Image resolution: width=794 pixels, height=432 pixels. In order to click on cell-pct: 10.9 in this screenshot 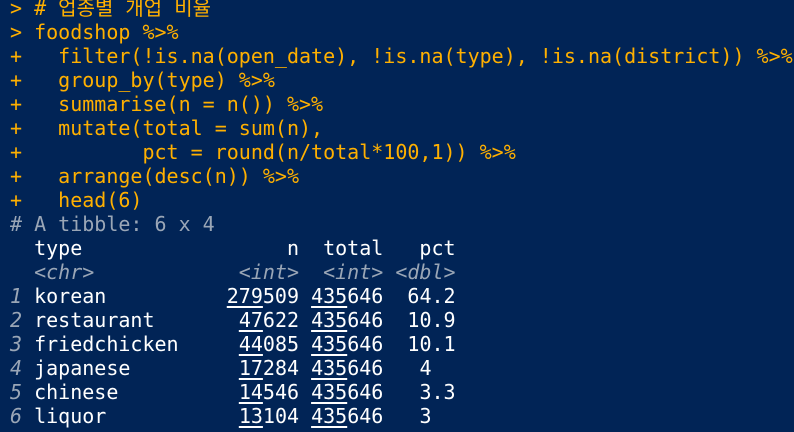, I will do `click(431, 320)`.